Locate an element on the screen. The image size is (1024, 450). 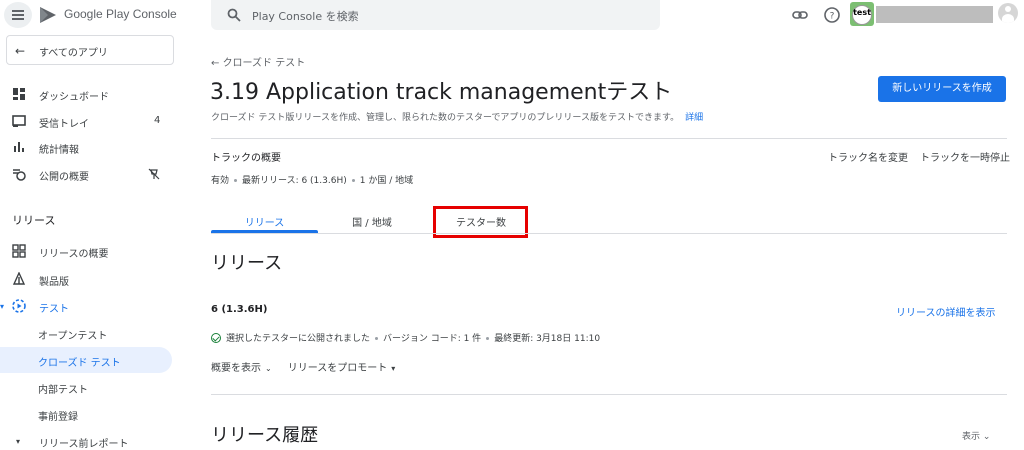
brand-name: Google Play Console is located at coordinates (120, 14).